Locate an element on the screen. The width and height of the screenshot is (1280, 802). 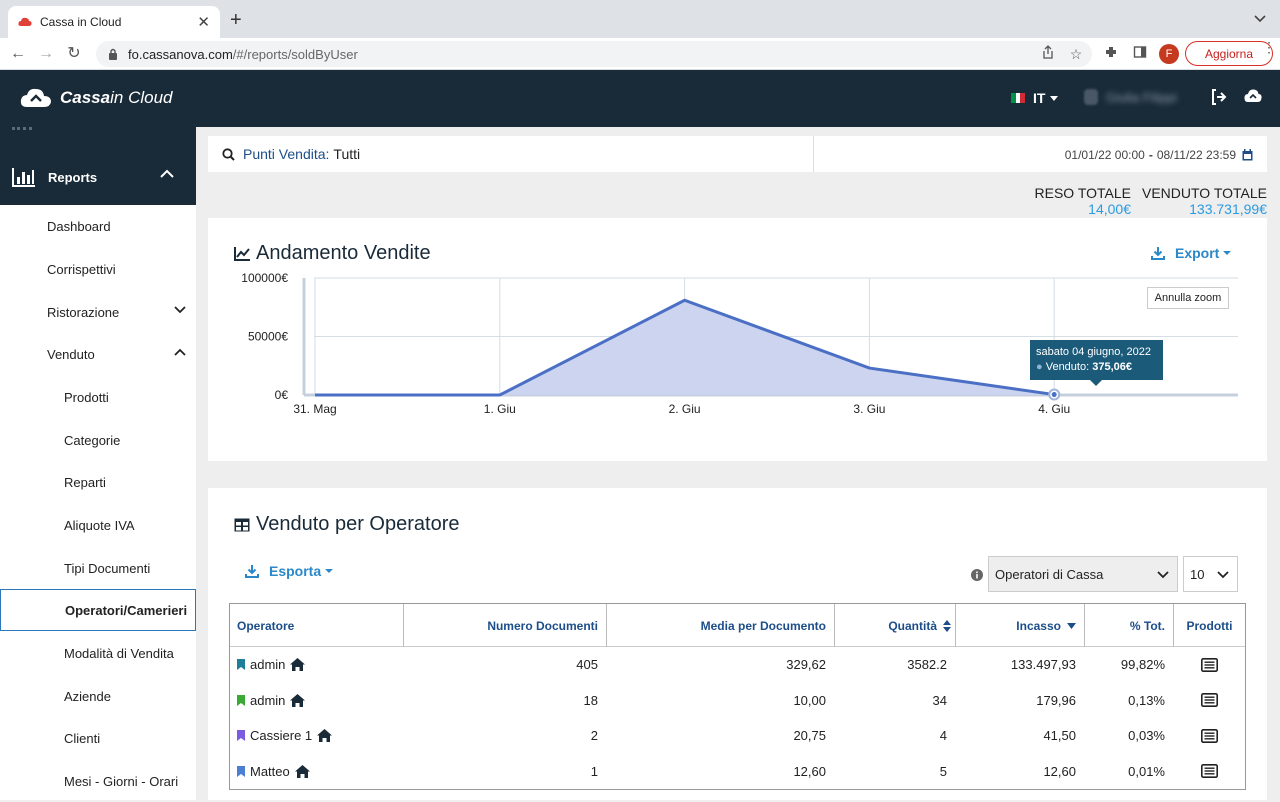
sidebar-item-label: Categorie is located at coordinates (92, 440).